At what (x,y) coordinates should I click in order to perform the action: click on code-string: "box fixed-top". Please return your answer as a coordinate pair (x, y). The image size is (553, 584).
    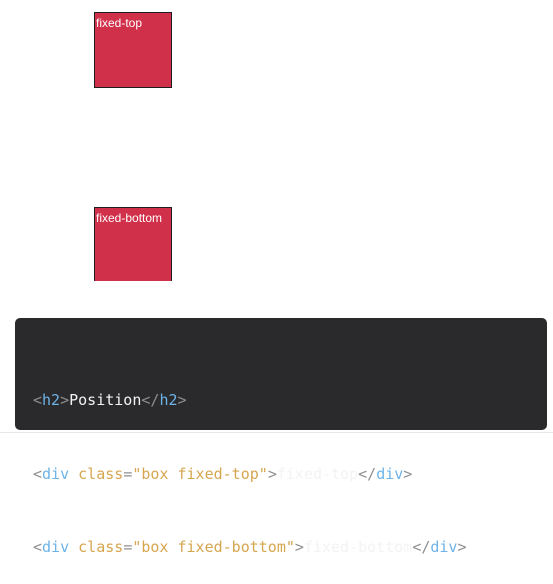
    Looking at the image, I should click on (200, 473).